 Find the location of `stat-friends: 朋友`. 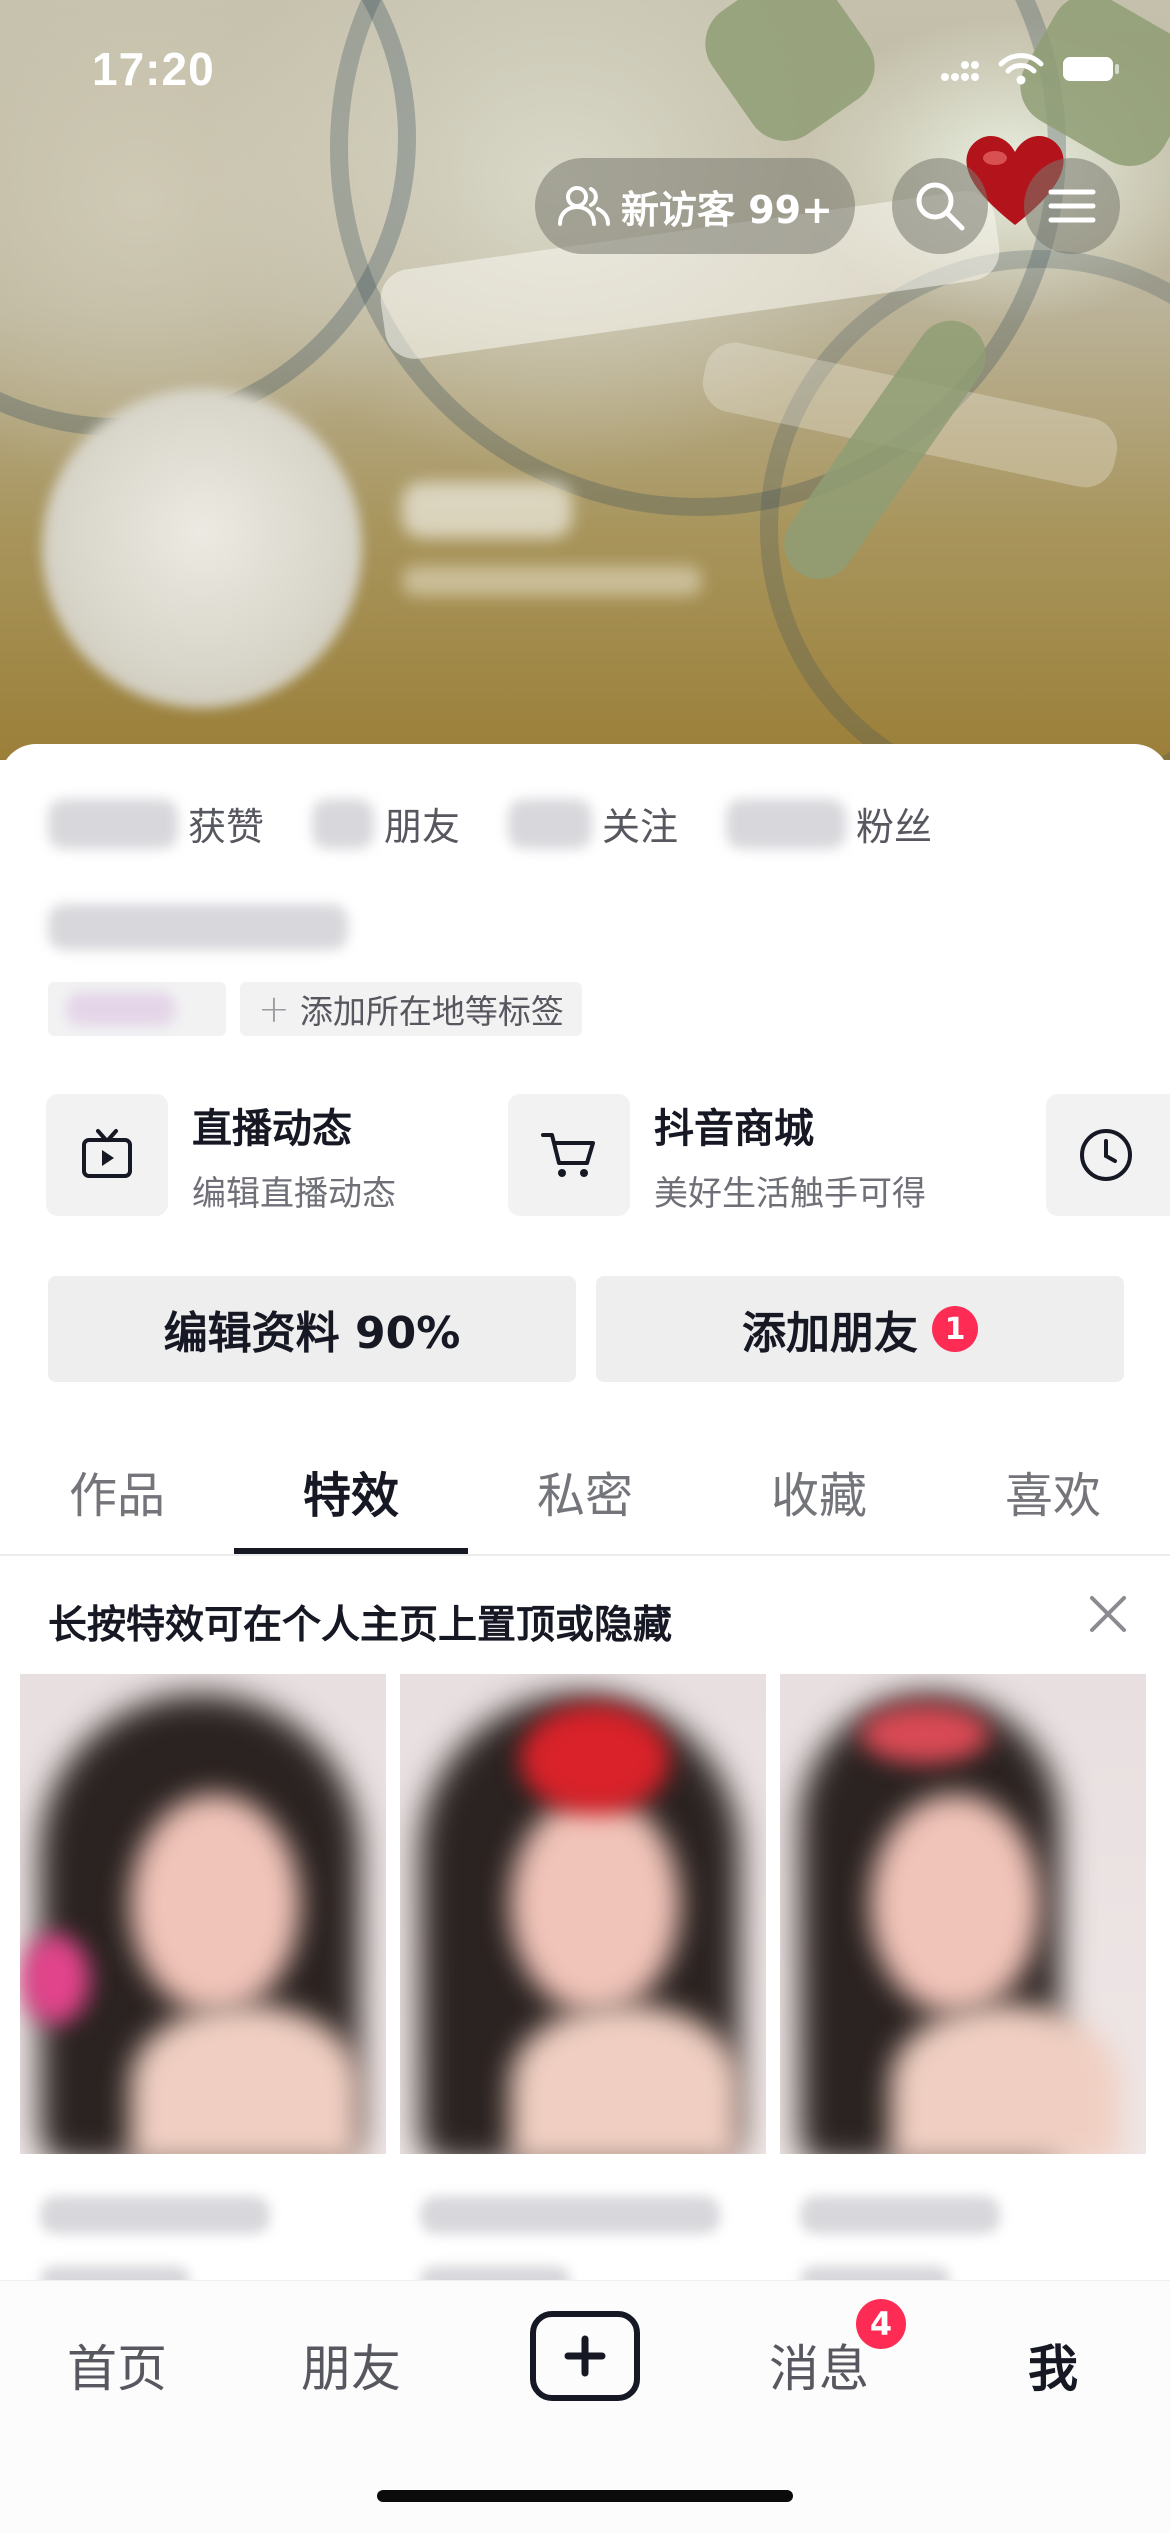

stat-friends: 朋友 is located at coordinates (386, 823).